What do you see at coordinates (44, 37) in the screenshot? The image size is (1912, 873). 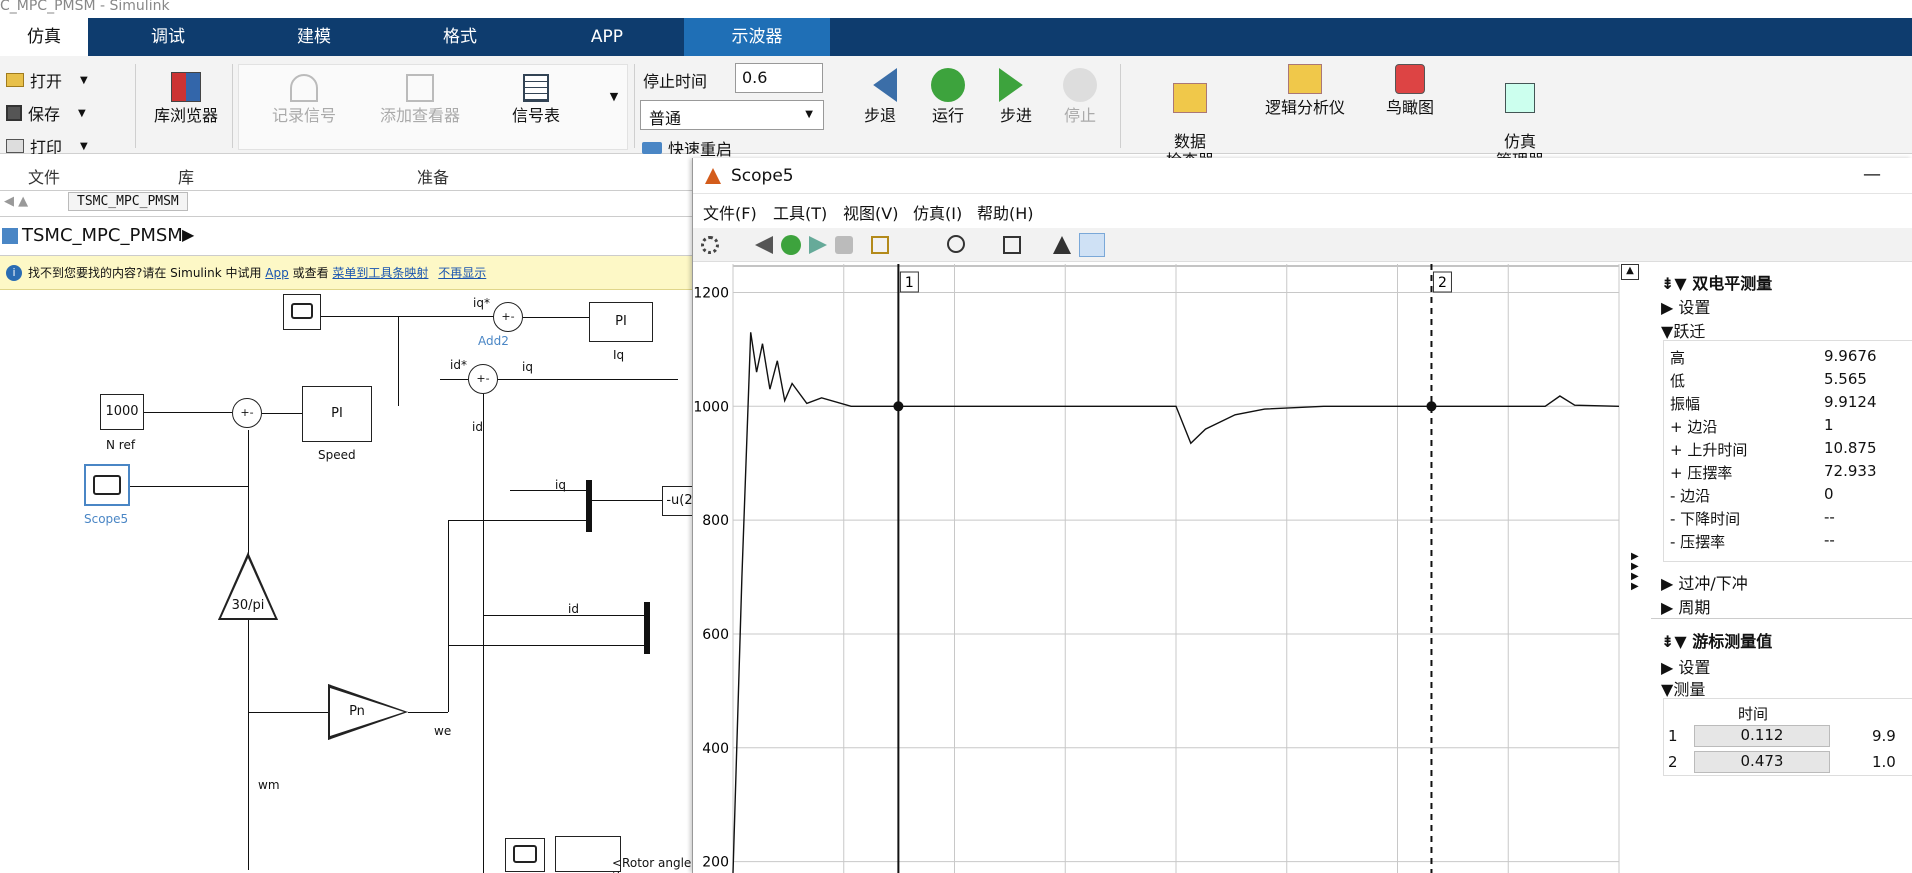 I see `tab-simulation: 仿真` at bounding box center [44, 37].